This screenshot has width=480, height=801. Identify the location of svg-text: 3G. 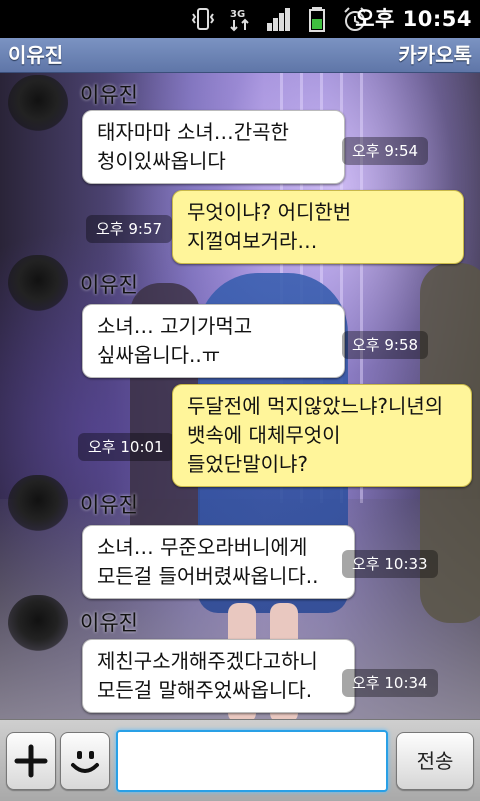
(237, 14).